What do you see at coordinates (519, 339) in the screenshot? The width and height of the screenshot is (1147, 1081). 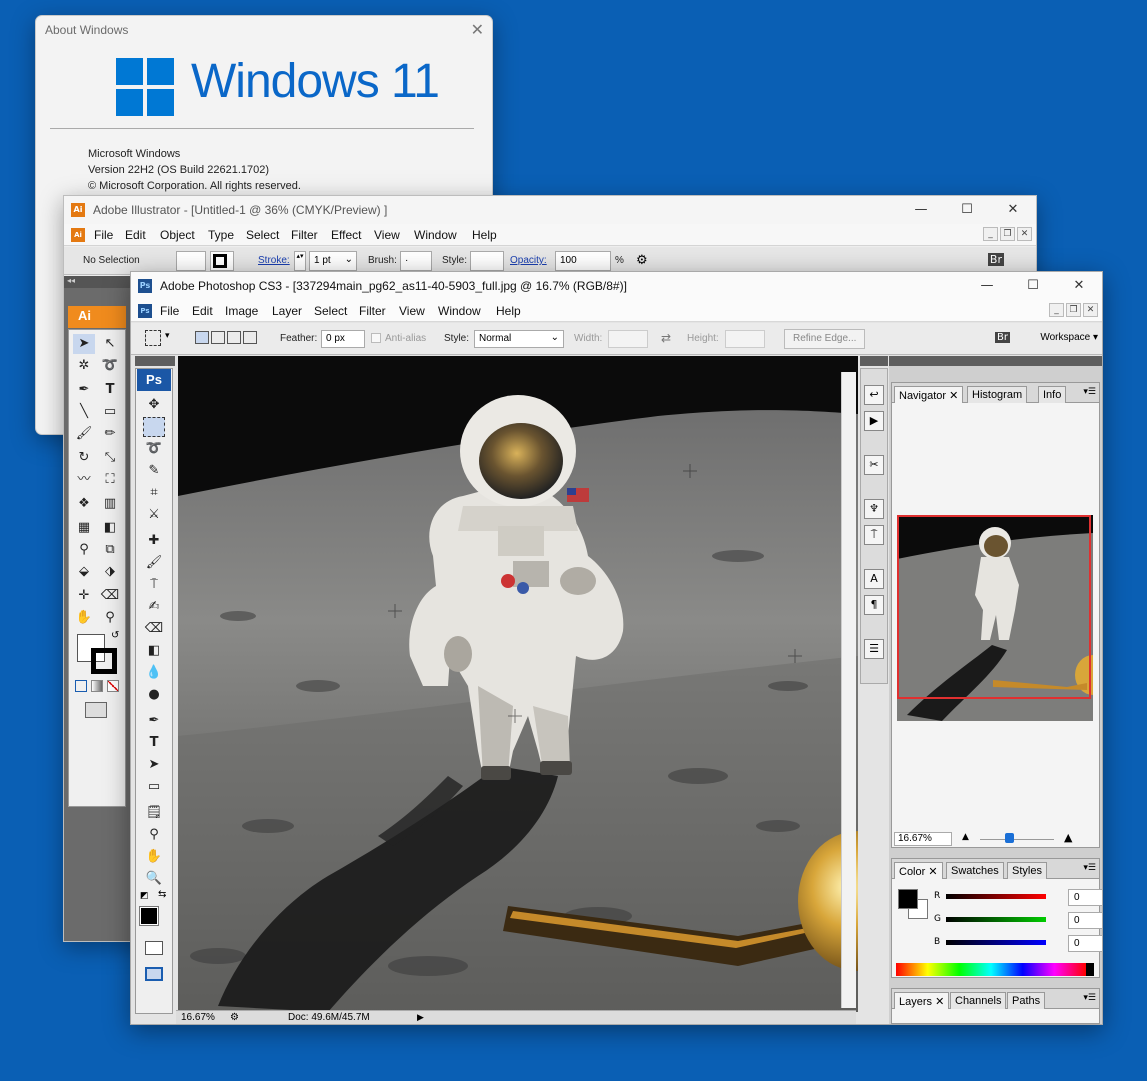 I see `style-select: Normal ⌄` at bounding box center [519, 339].